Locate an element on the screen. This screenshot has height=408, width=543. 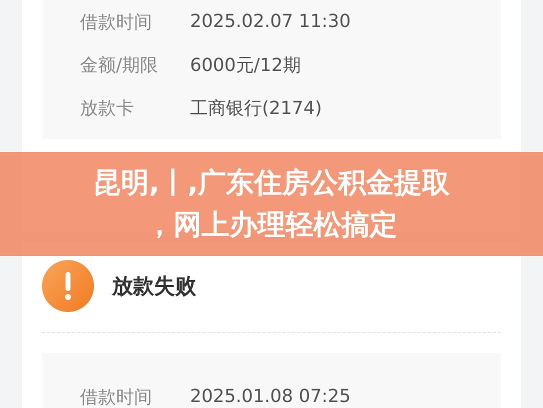
field-label: 金额/期限 is located at coordinates (120, 65).